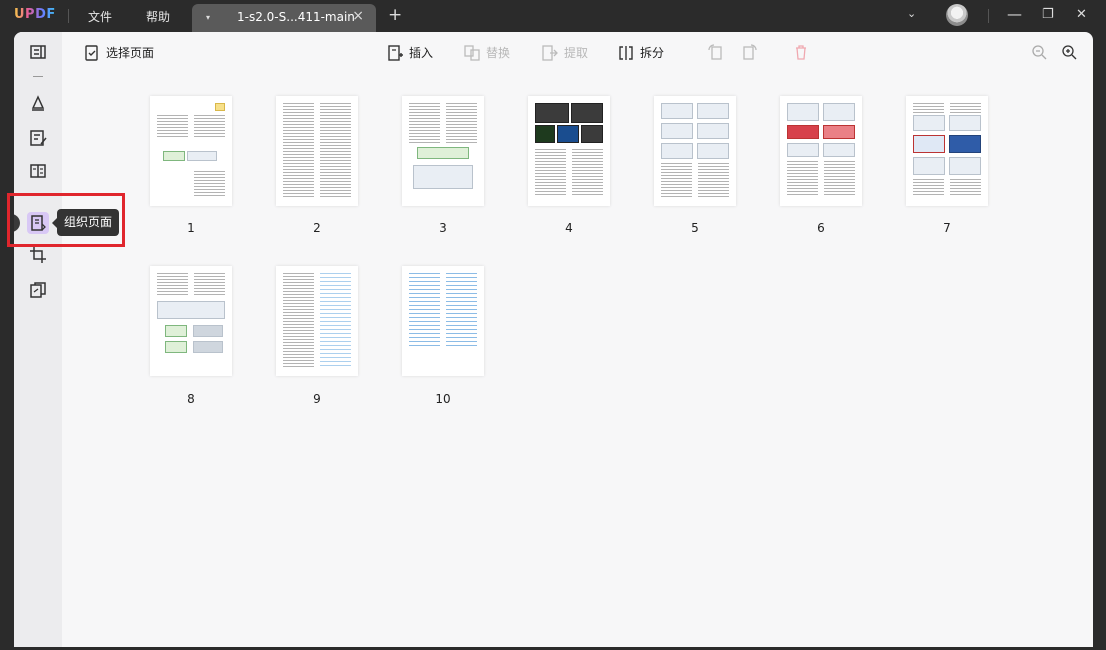 This screenshot has width=1106, height=650. I want to click on insert-label: 插入, so click(421, 53).